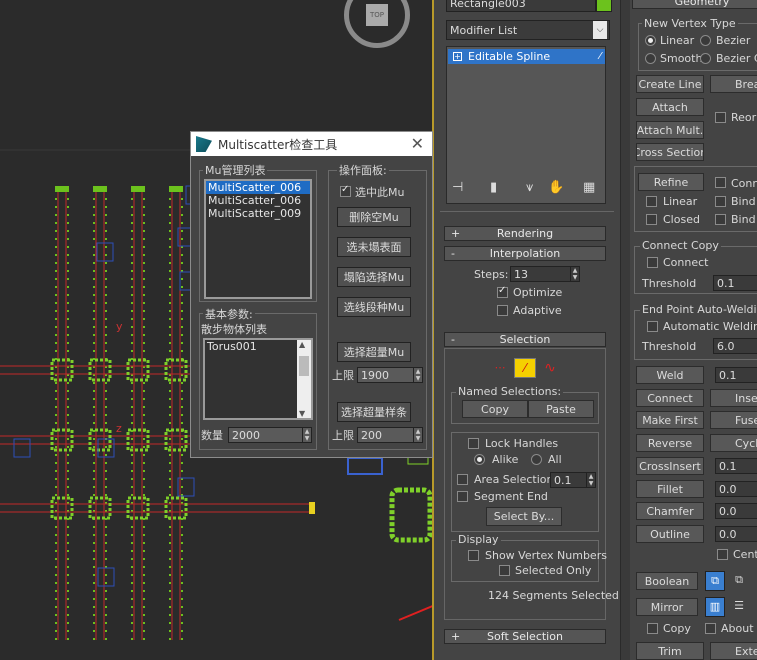  What do you see at coordinates (670, 489) in the screenshot?
I see `fillet-button: Fillet` at bounding box center [670, 489].